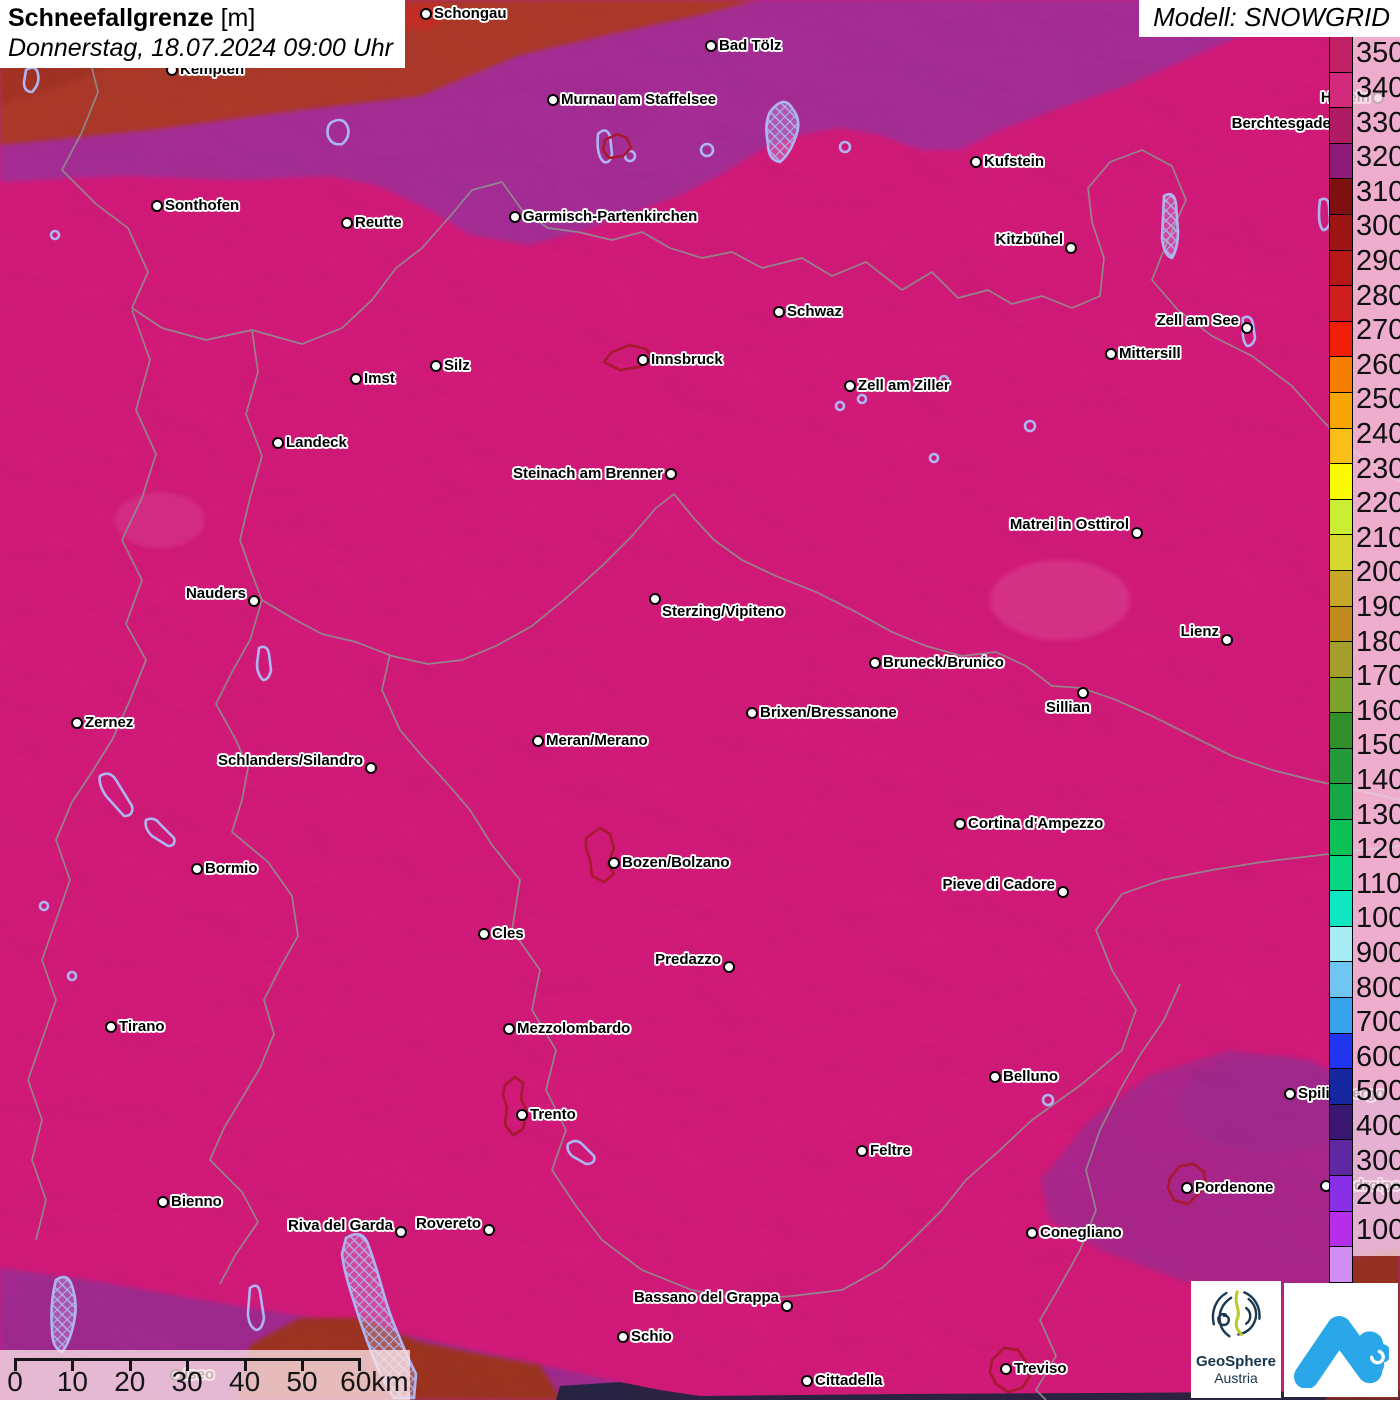 This screenshot has height=1402, width=1400. What do you see at coordinates (202, 205) in the screenshot?
I see `city-label: Sonthofen` at bounding box center [202, 205].